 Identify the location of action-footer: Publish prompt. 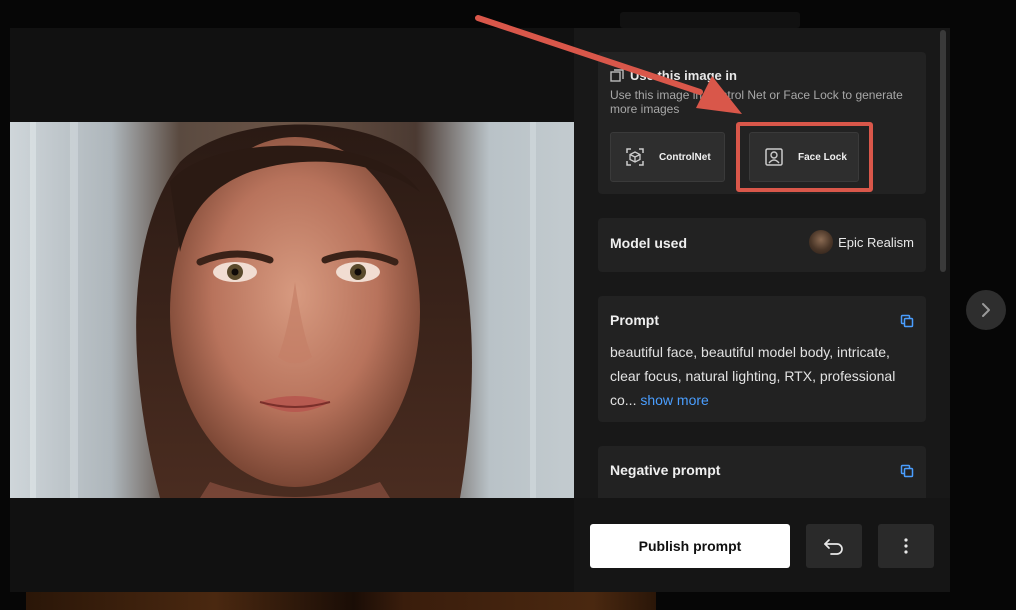
(762, 545).